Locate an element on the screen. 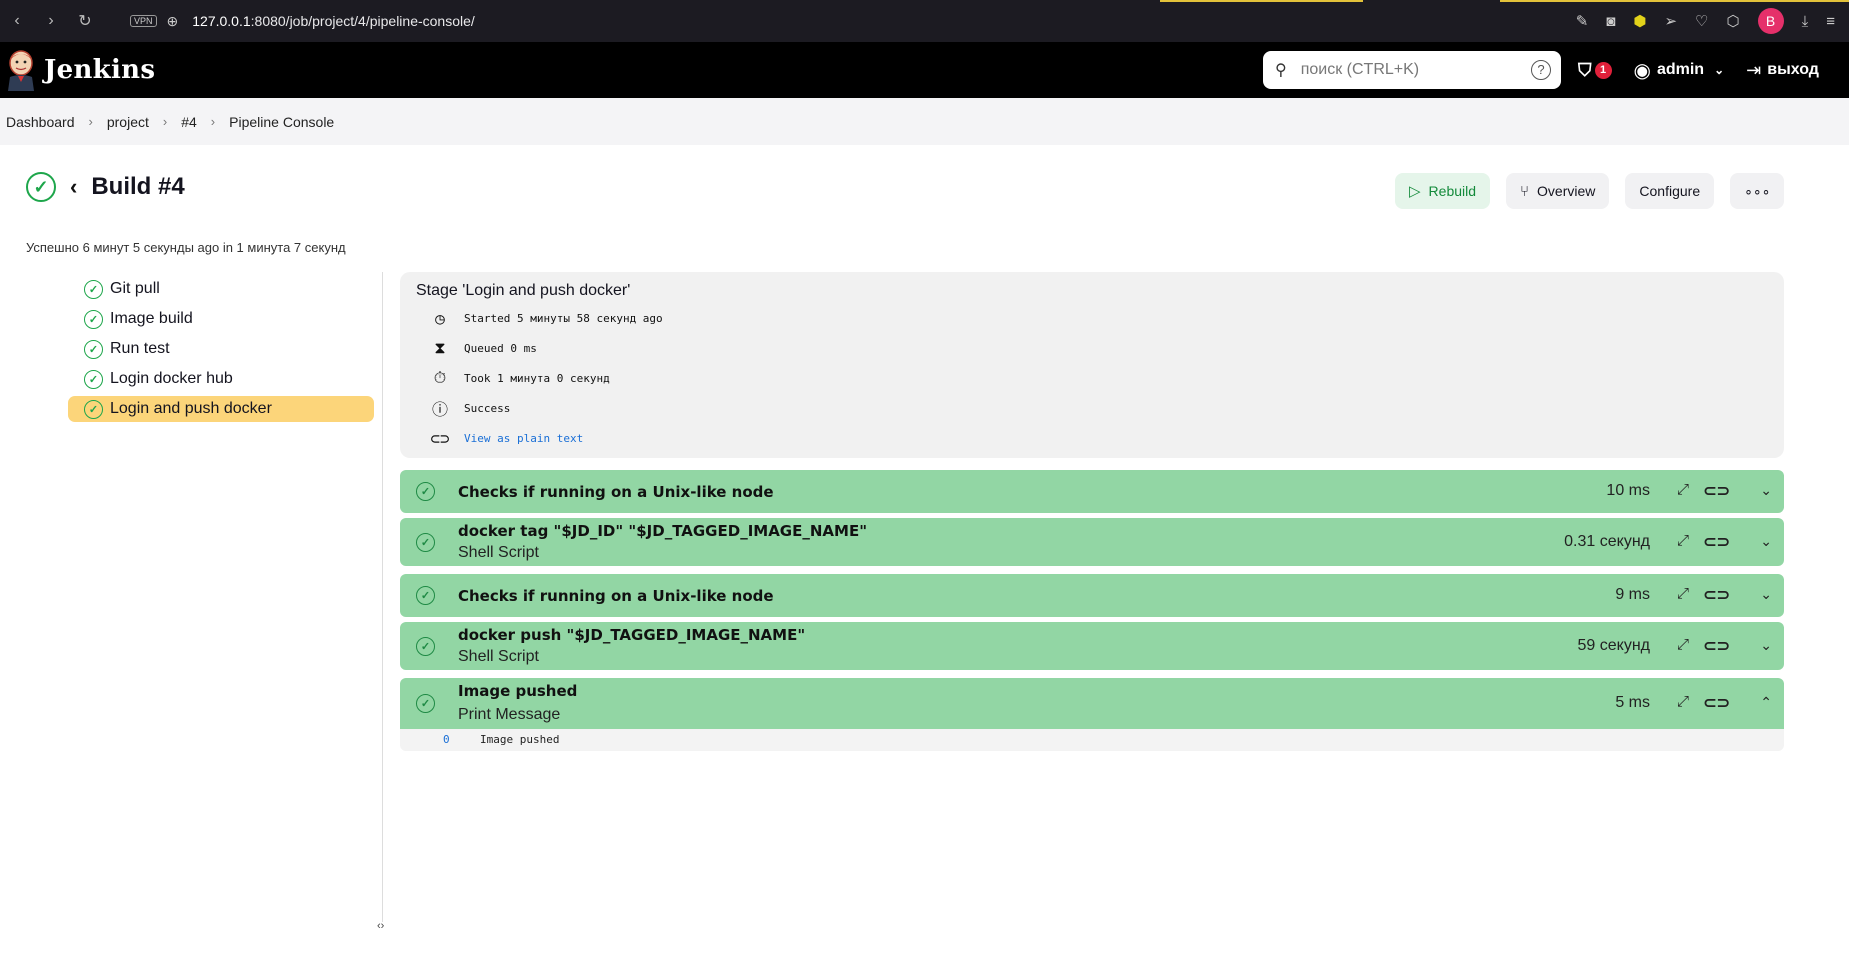 The image size is (1849, 972). search-input: поиск (CTRL+K) is located at coordinates (1360, 70).